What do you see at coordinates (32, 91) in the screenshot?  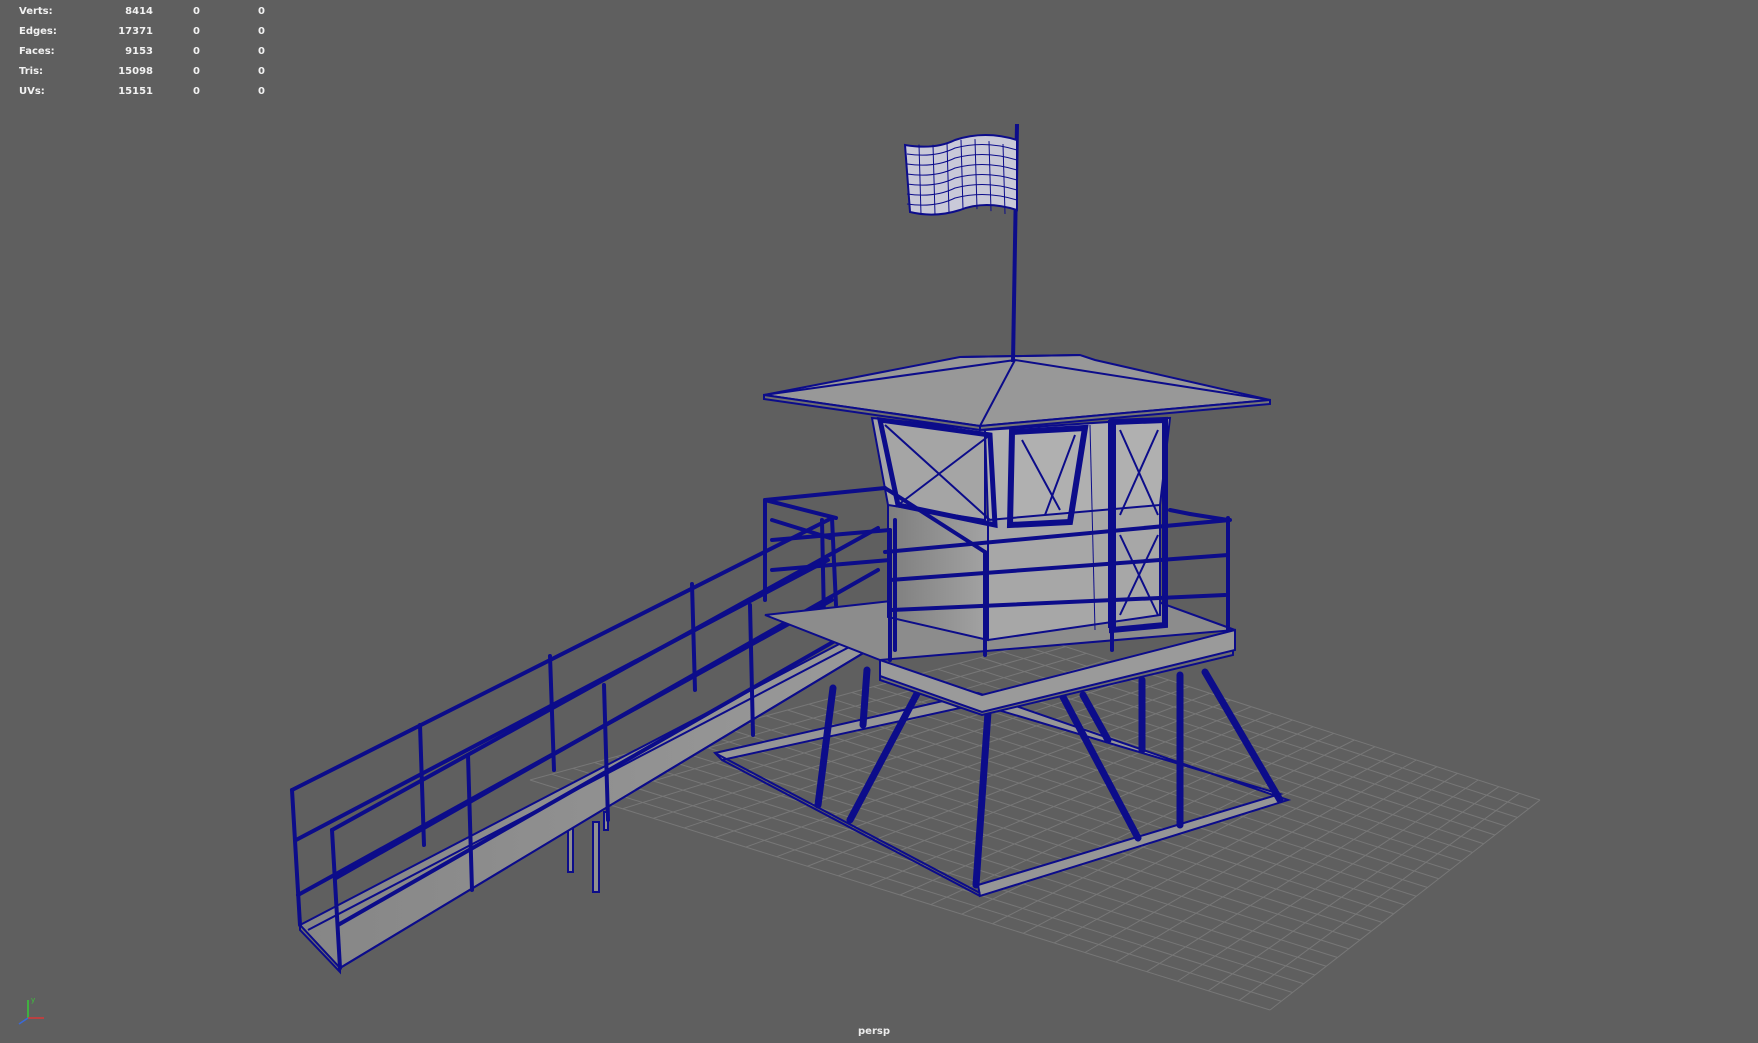 I see `hud-stat-label: UVs:` at bounding box center [32, 91].